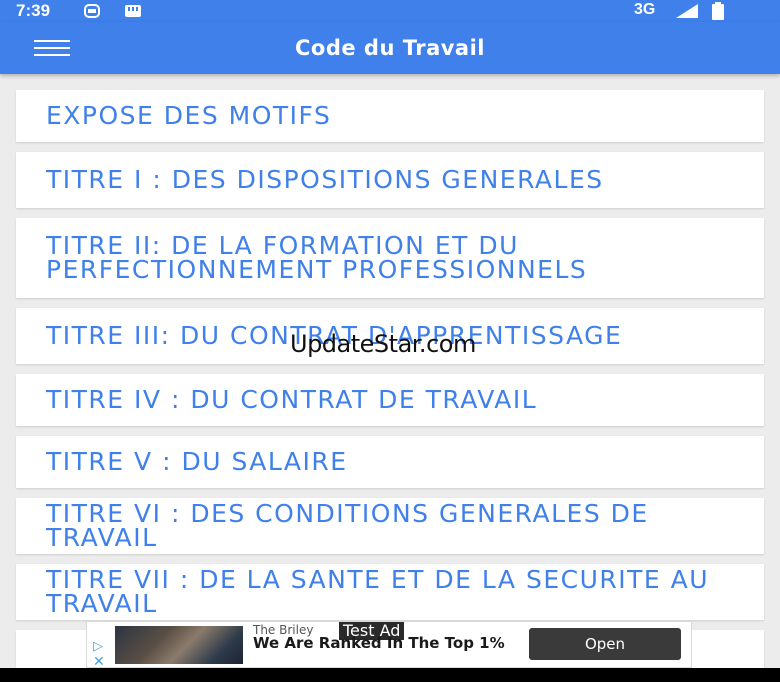 The width and height of the screenshot is (780, 682). I want to click on status-time: 7:39, so click(33, 10).